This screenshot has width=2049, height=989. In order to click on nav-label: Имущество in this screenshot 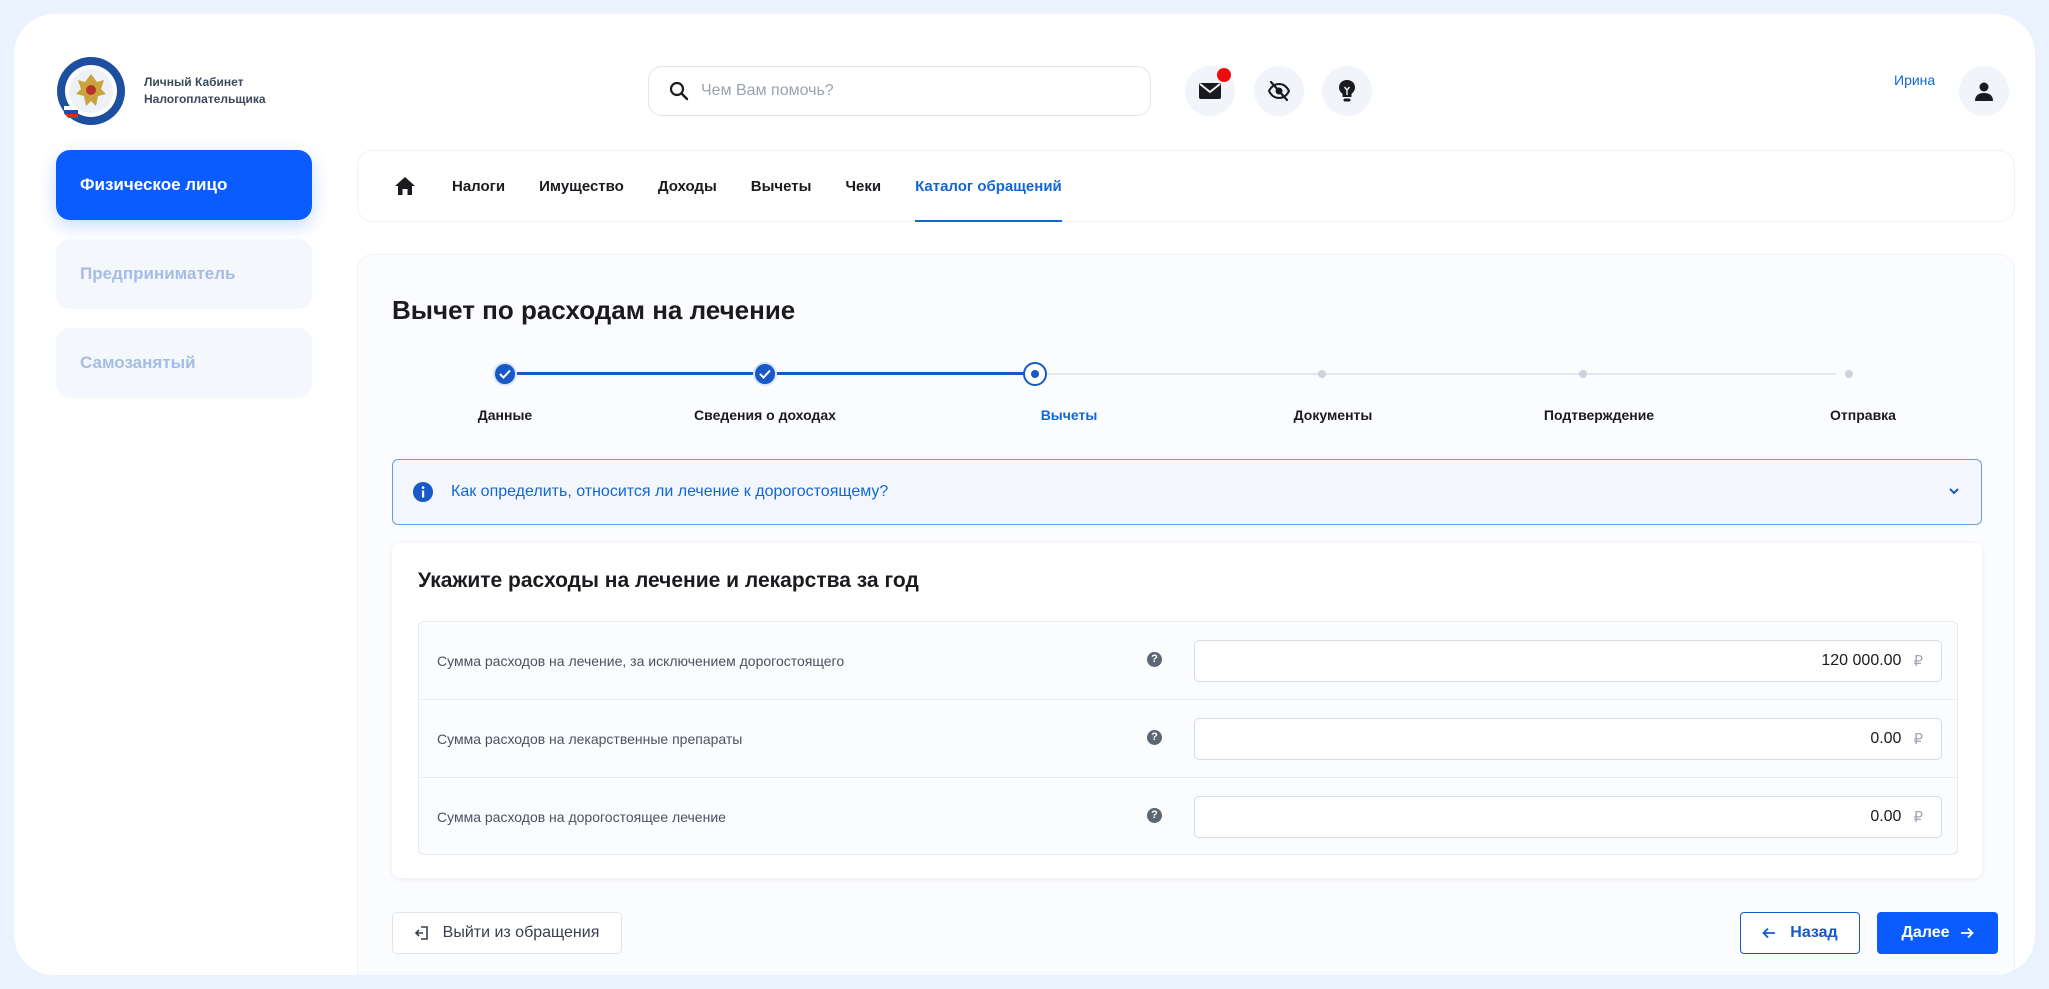, I will do `click(581, 186)`.